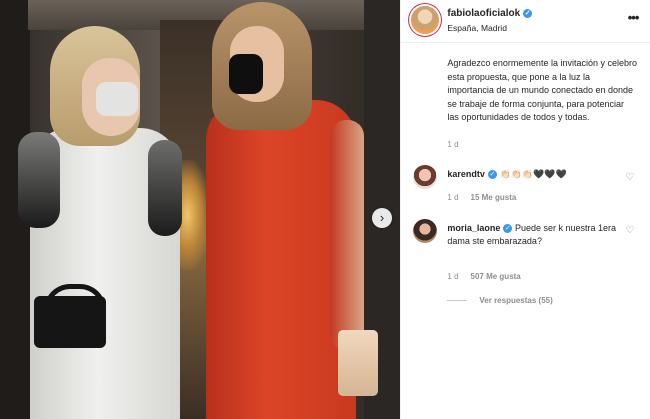 Image resolution: width=650 pixels, height=419 pixels. I want to click on view-replies-button: Ver respuestas (55), so click(500, 300).